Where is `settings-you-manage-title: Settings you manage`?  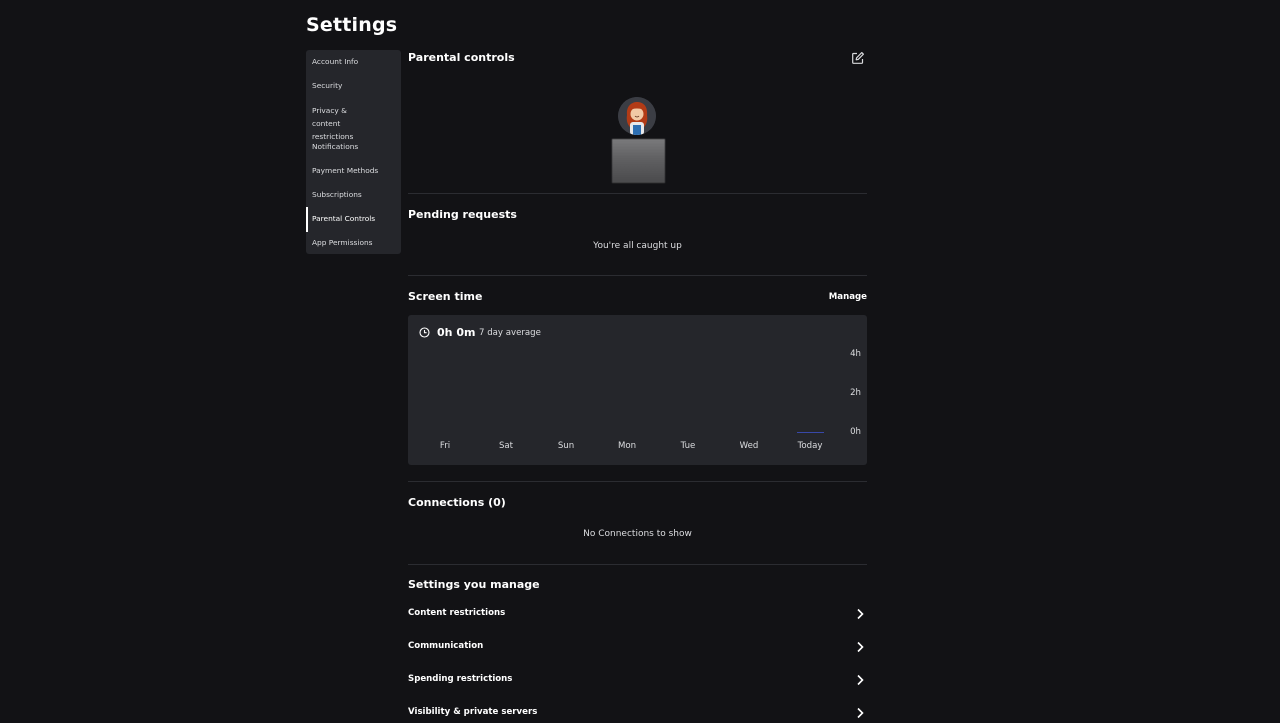 settings-you-manage-title: Settings you manage is located at coordinates (474, 584).